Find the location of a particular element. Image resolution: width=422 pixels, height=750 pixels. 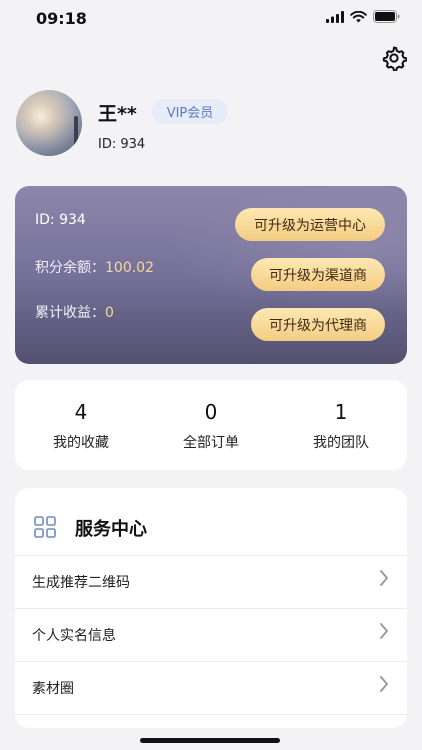

vip-badge: VIP会员 is located at coordinates (190, 111).